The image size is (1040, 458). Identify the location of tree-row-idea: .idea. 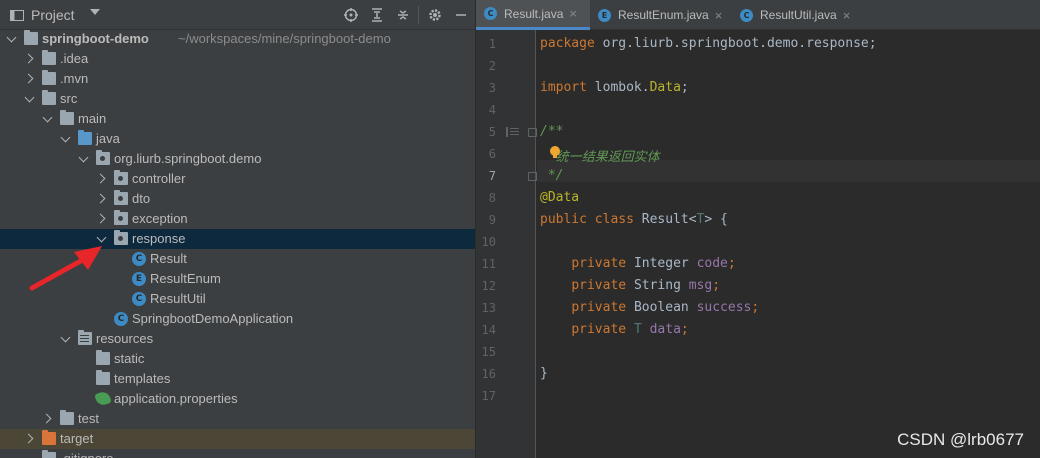
(237, 59).